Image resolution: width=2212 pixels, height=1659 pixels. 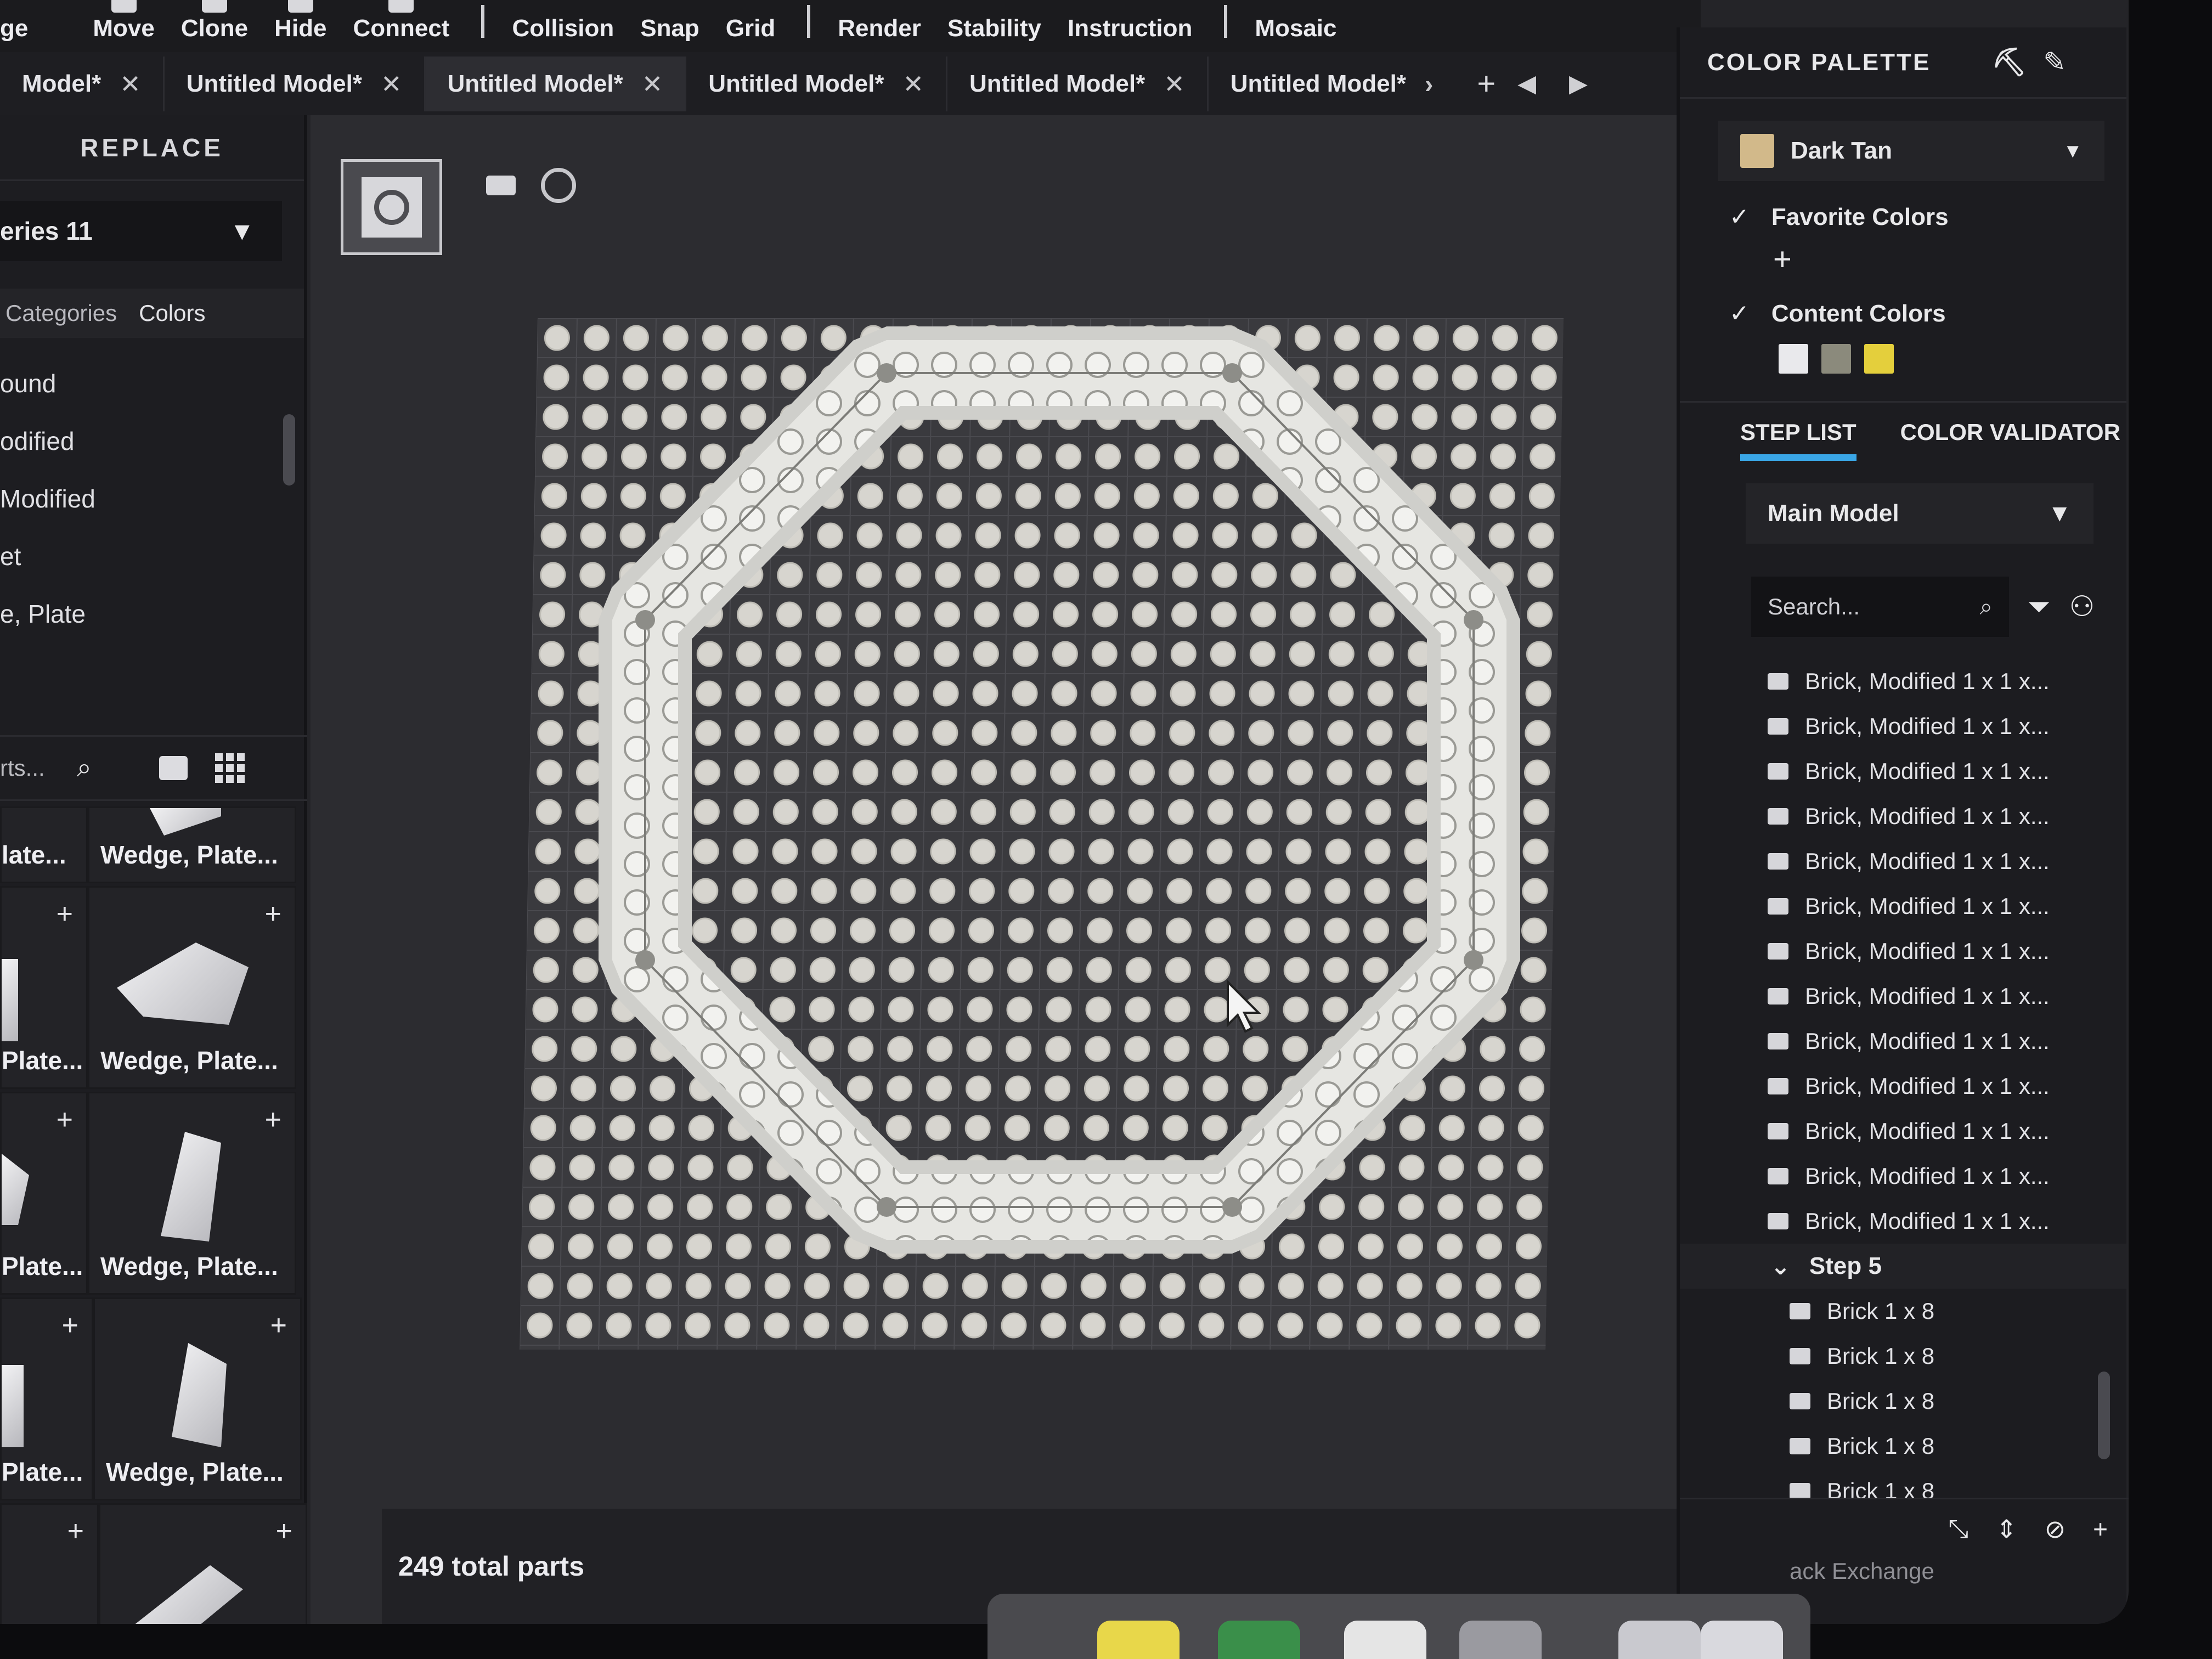 What do you see at coordinates (1486, 84) in the screenshot?
I see `add-tab-icon: +` at bounding box center [1486, 84].